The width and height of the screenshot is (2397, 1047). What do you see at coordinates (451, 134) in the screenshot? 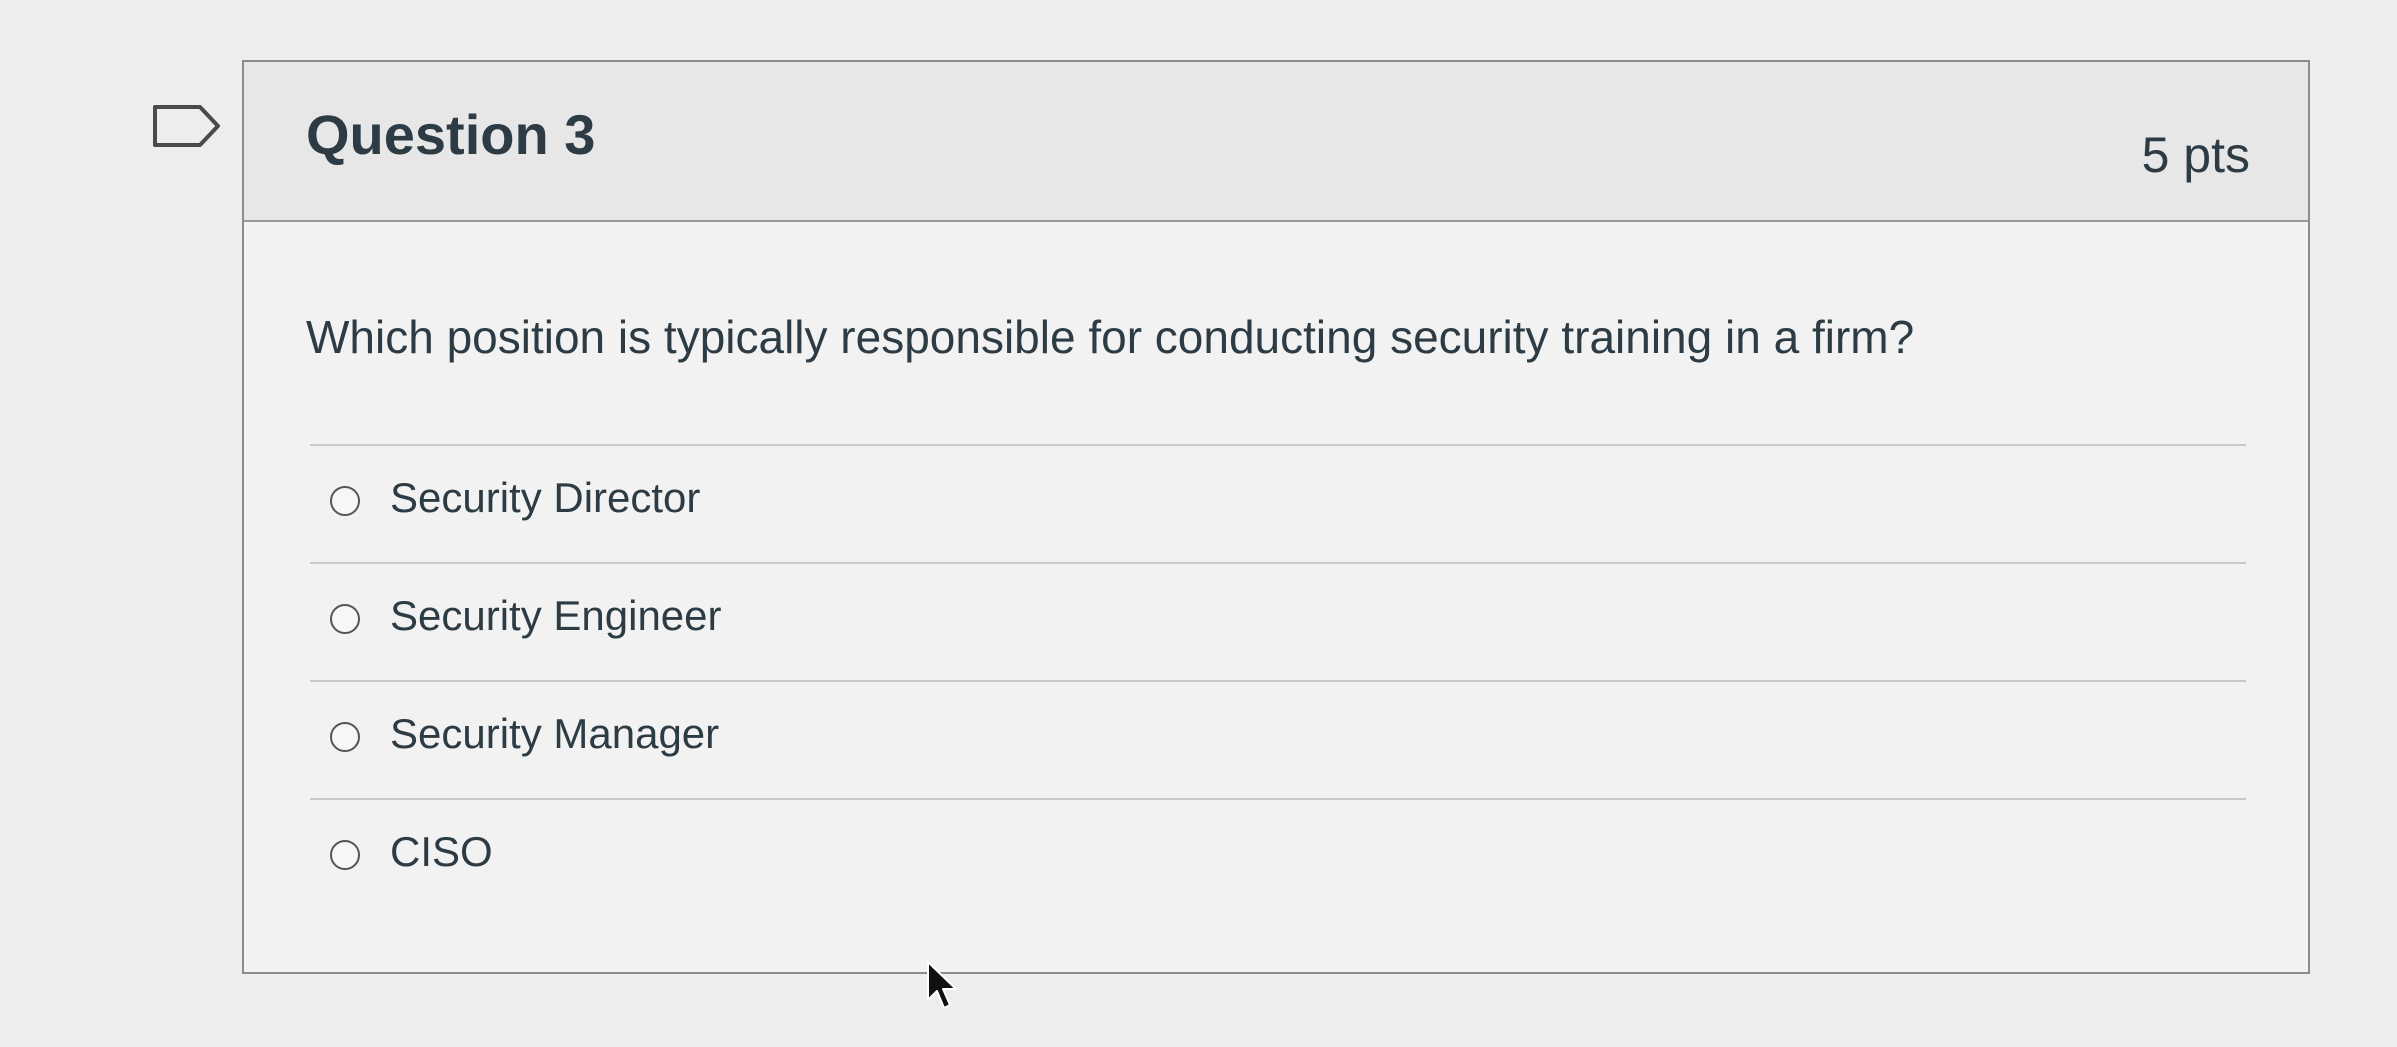
I see `question-title: Question 3` at bounding box center [451, 134].